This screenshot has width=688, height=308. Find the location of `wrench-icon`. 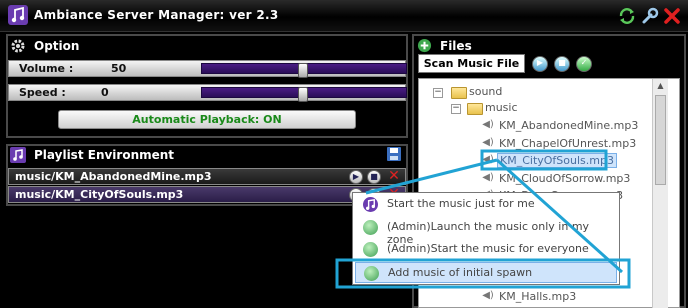

wrench-icon is located at coordinates (650, 16).